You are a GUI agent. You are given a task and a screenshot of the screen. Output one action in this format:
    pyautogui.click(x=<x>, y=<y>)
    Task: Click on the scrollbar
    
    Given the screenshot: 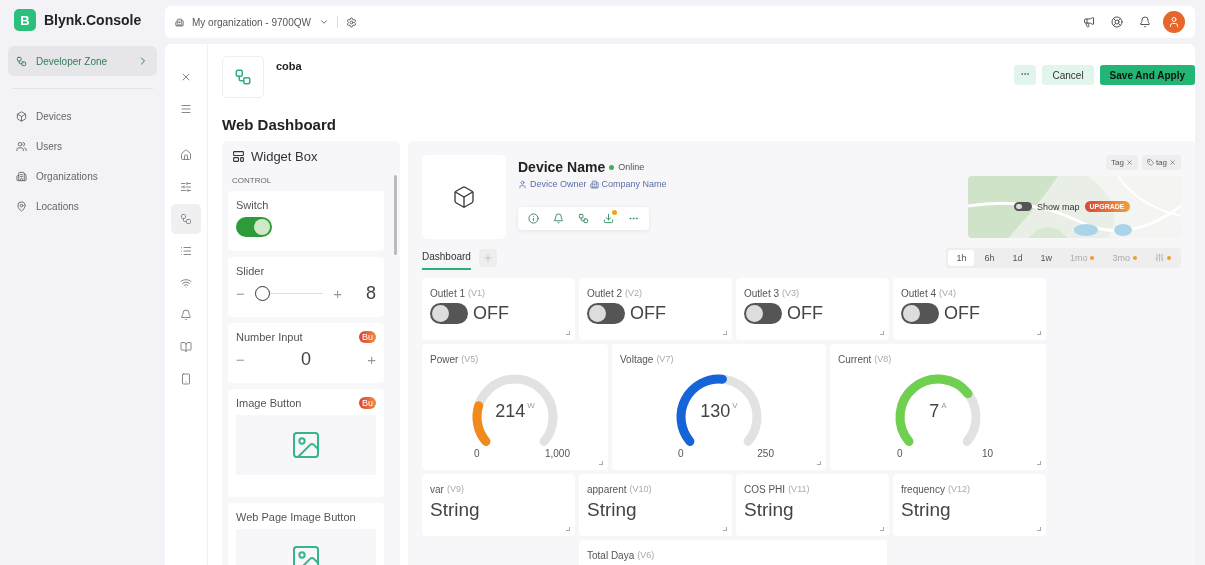 What is the action you would take?
    pyautogui.click(x=395, y=215)
    